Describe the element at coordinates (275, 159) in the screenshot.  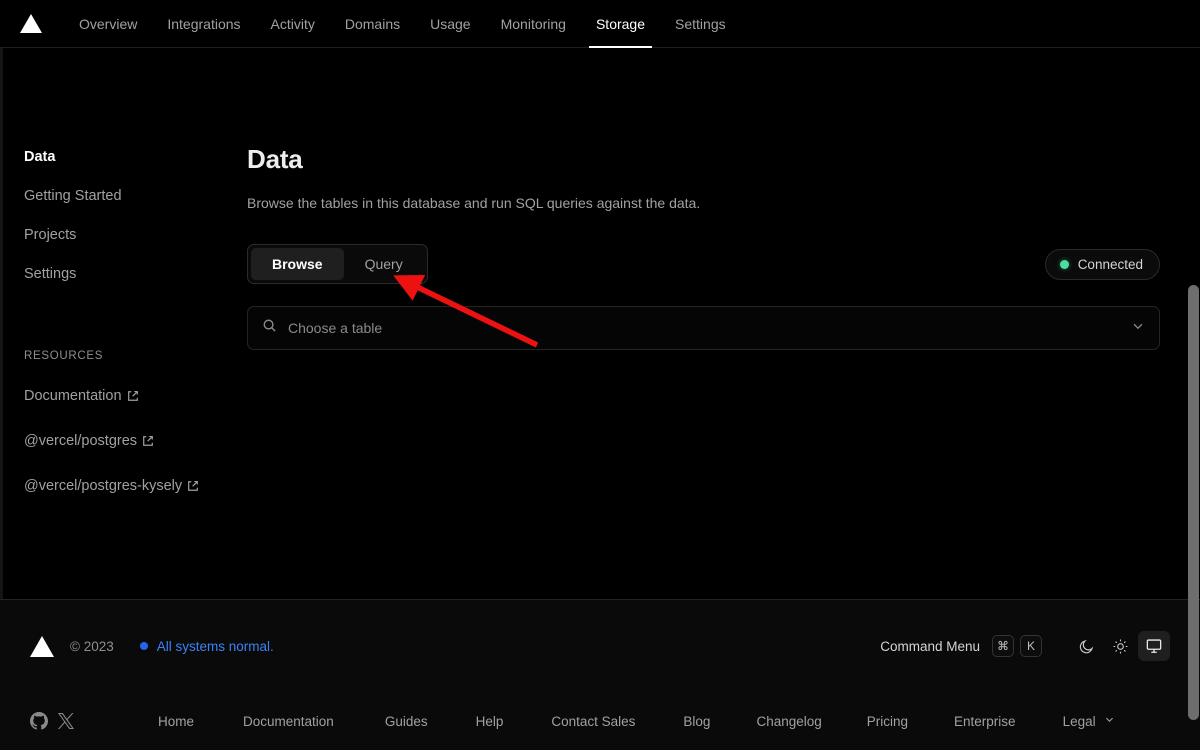
I see `page-title: Data` at that location.